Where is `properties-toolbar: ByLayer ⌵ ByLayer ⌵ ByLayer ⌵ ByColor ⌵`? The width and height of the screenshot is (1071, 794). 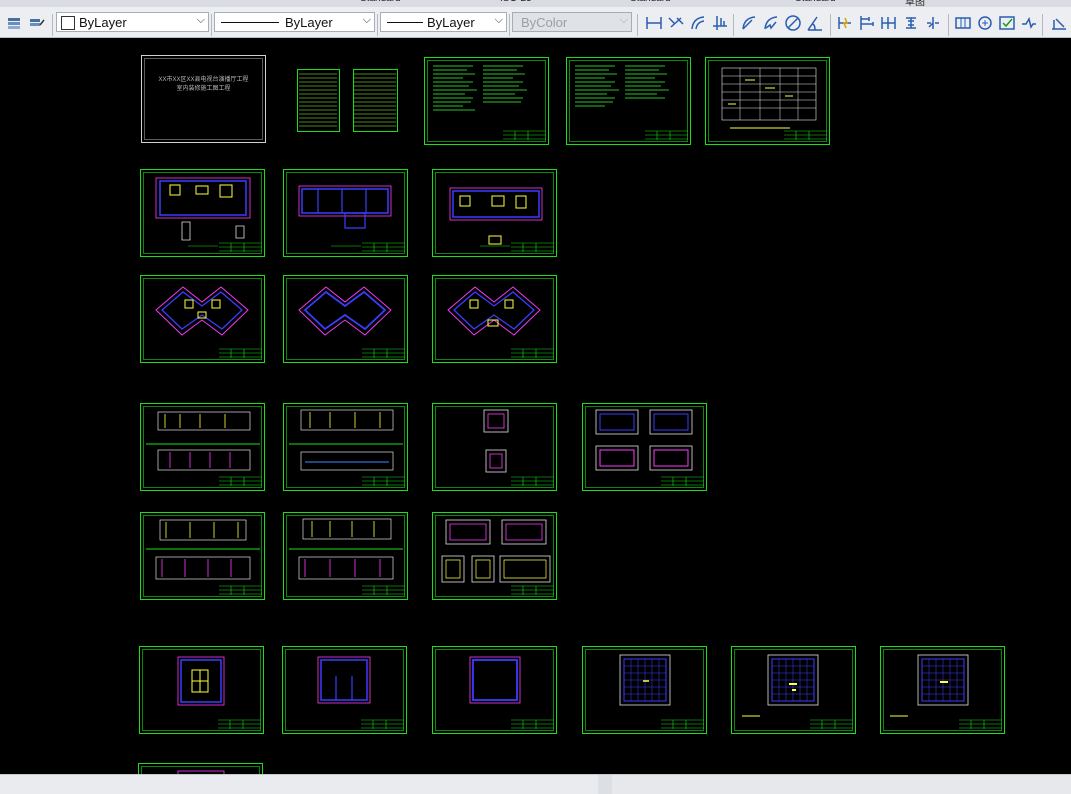
properties-toolbar: ByLayer ⌵ ByLayer ⌵ ByLayer ⌵ ByColor ⌵ is located at coordinates (535, 22).